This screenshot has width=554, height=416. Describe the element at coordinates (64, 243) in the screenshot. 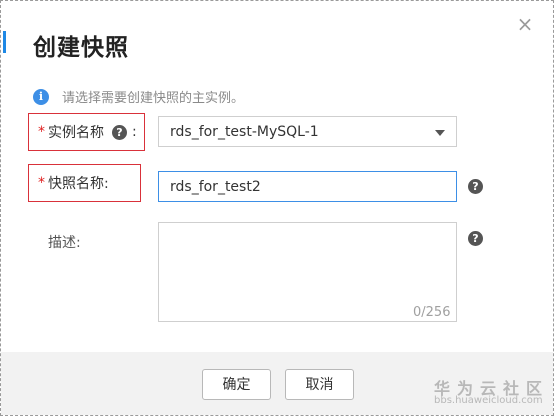

I see `description-label: 描述:` at that location.